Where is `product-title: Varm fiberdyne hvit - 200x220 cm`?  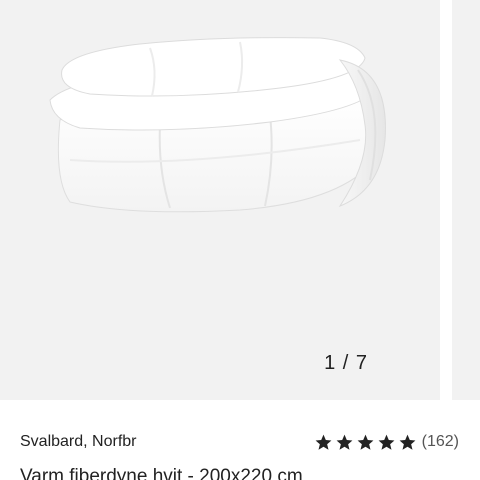 product-title: Varm fiberdyne hvit - 200x220 cm is located at coordinates (161, 473).